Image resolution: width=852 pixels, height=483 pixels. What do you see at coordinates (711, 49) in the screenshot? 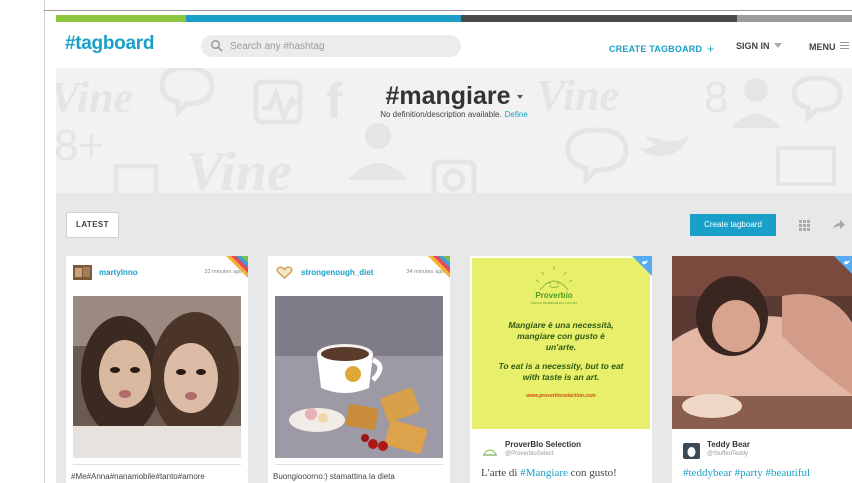
I see `plus-icon: +` at bounding box center [711, 49].